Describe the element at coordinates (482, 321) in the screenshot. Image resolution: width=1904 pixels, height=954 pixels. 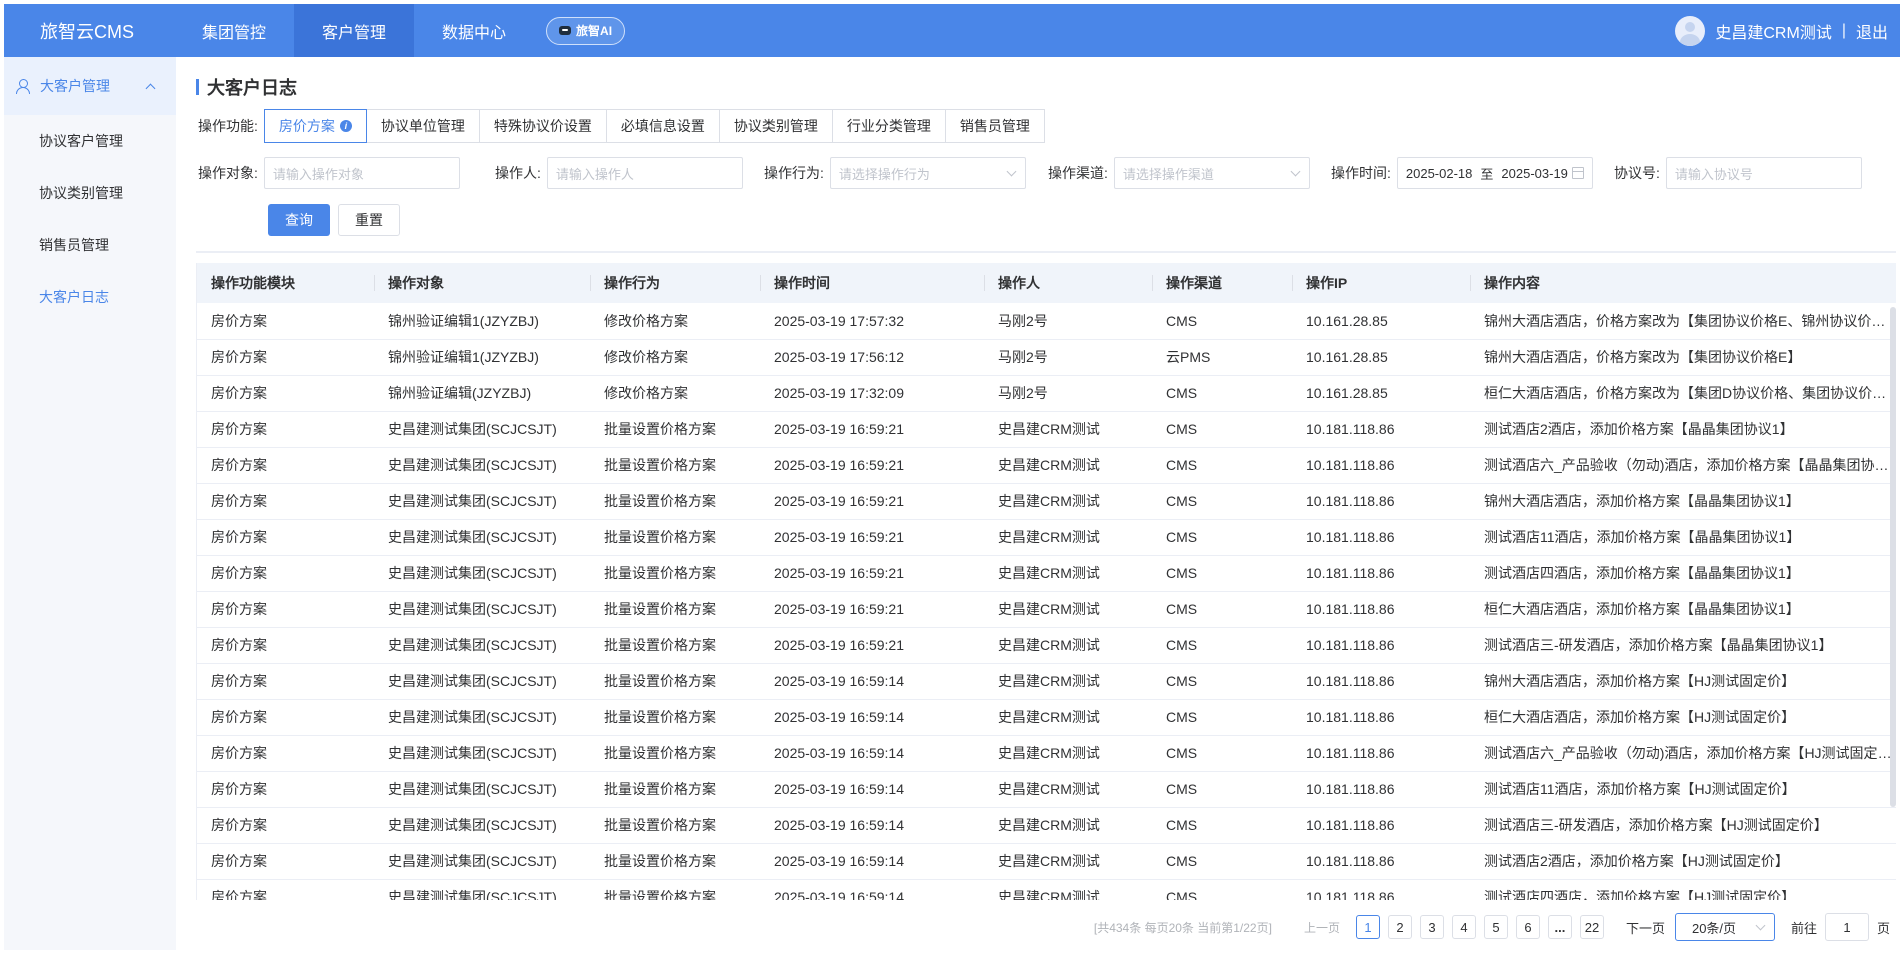
I see `cell-object: 锦州验证编辑1(JZYZBJ)` at that location.